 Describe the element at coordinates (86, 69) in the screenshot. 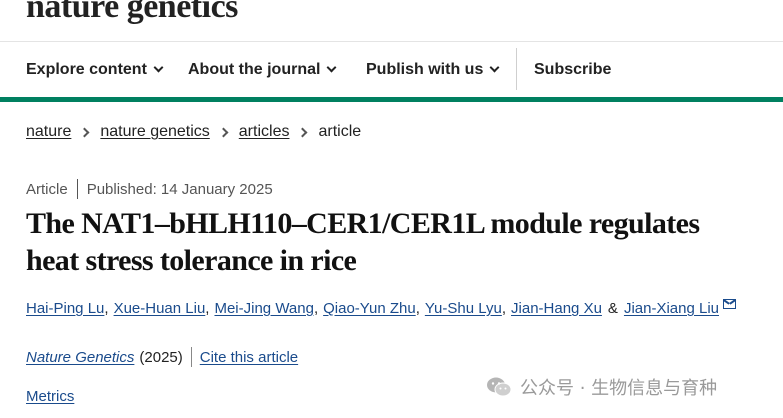

I see `nav-explore-content-label: Explore content` at that location.